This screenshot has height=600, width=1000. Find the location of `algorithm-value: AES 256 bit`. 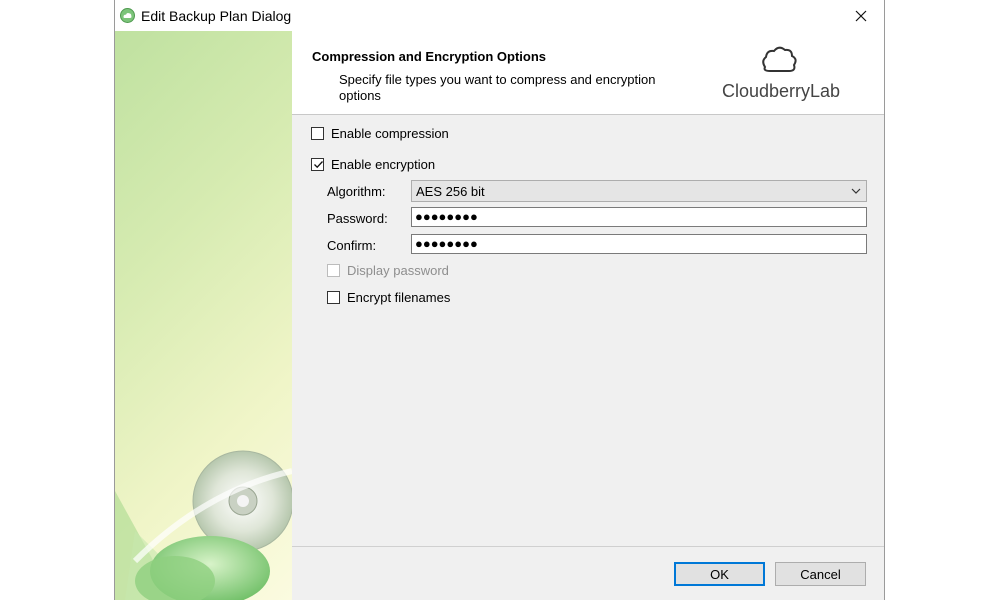

algorithm-value: AES 256 bit is located at coordinates (450, 191).